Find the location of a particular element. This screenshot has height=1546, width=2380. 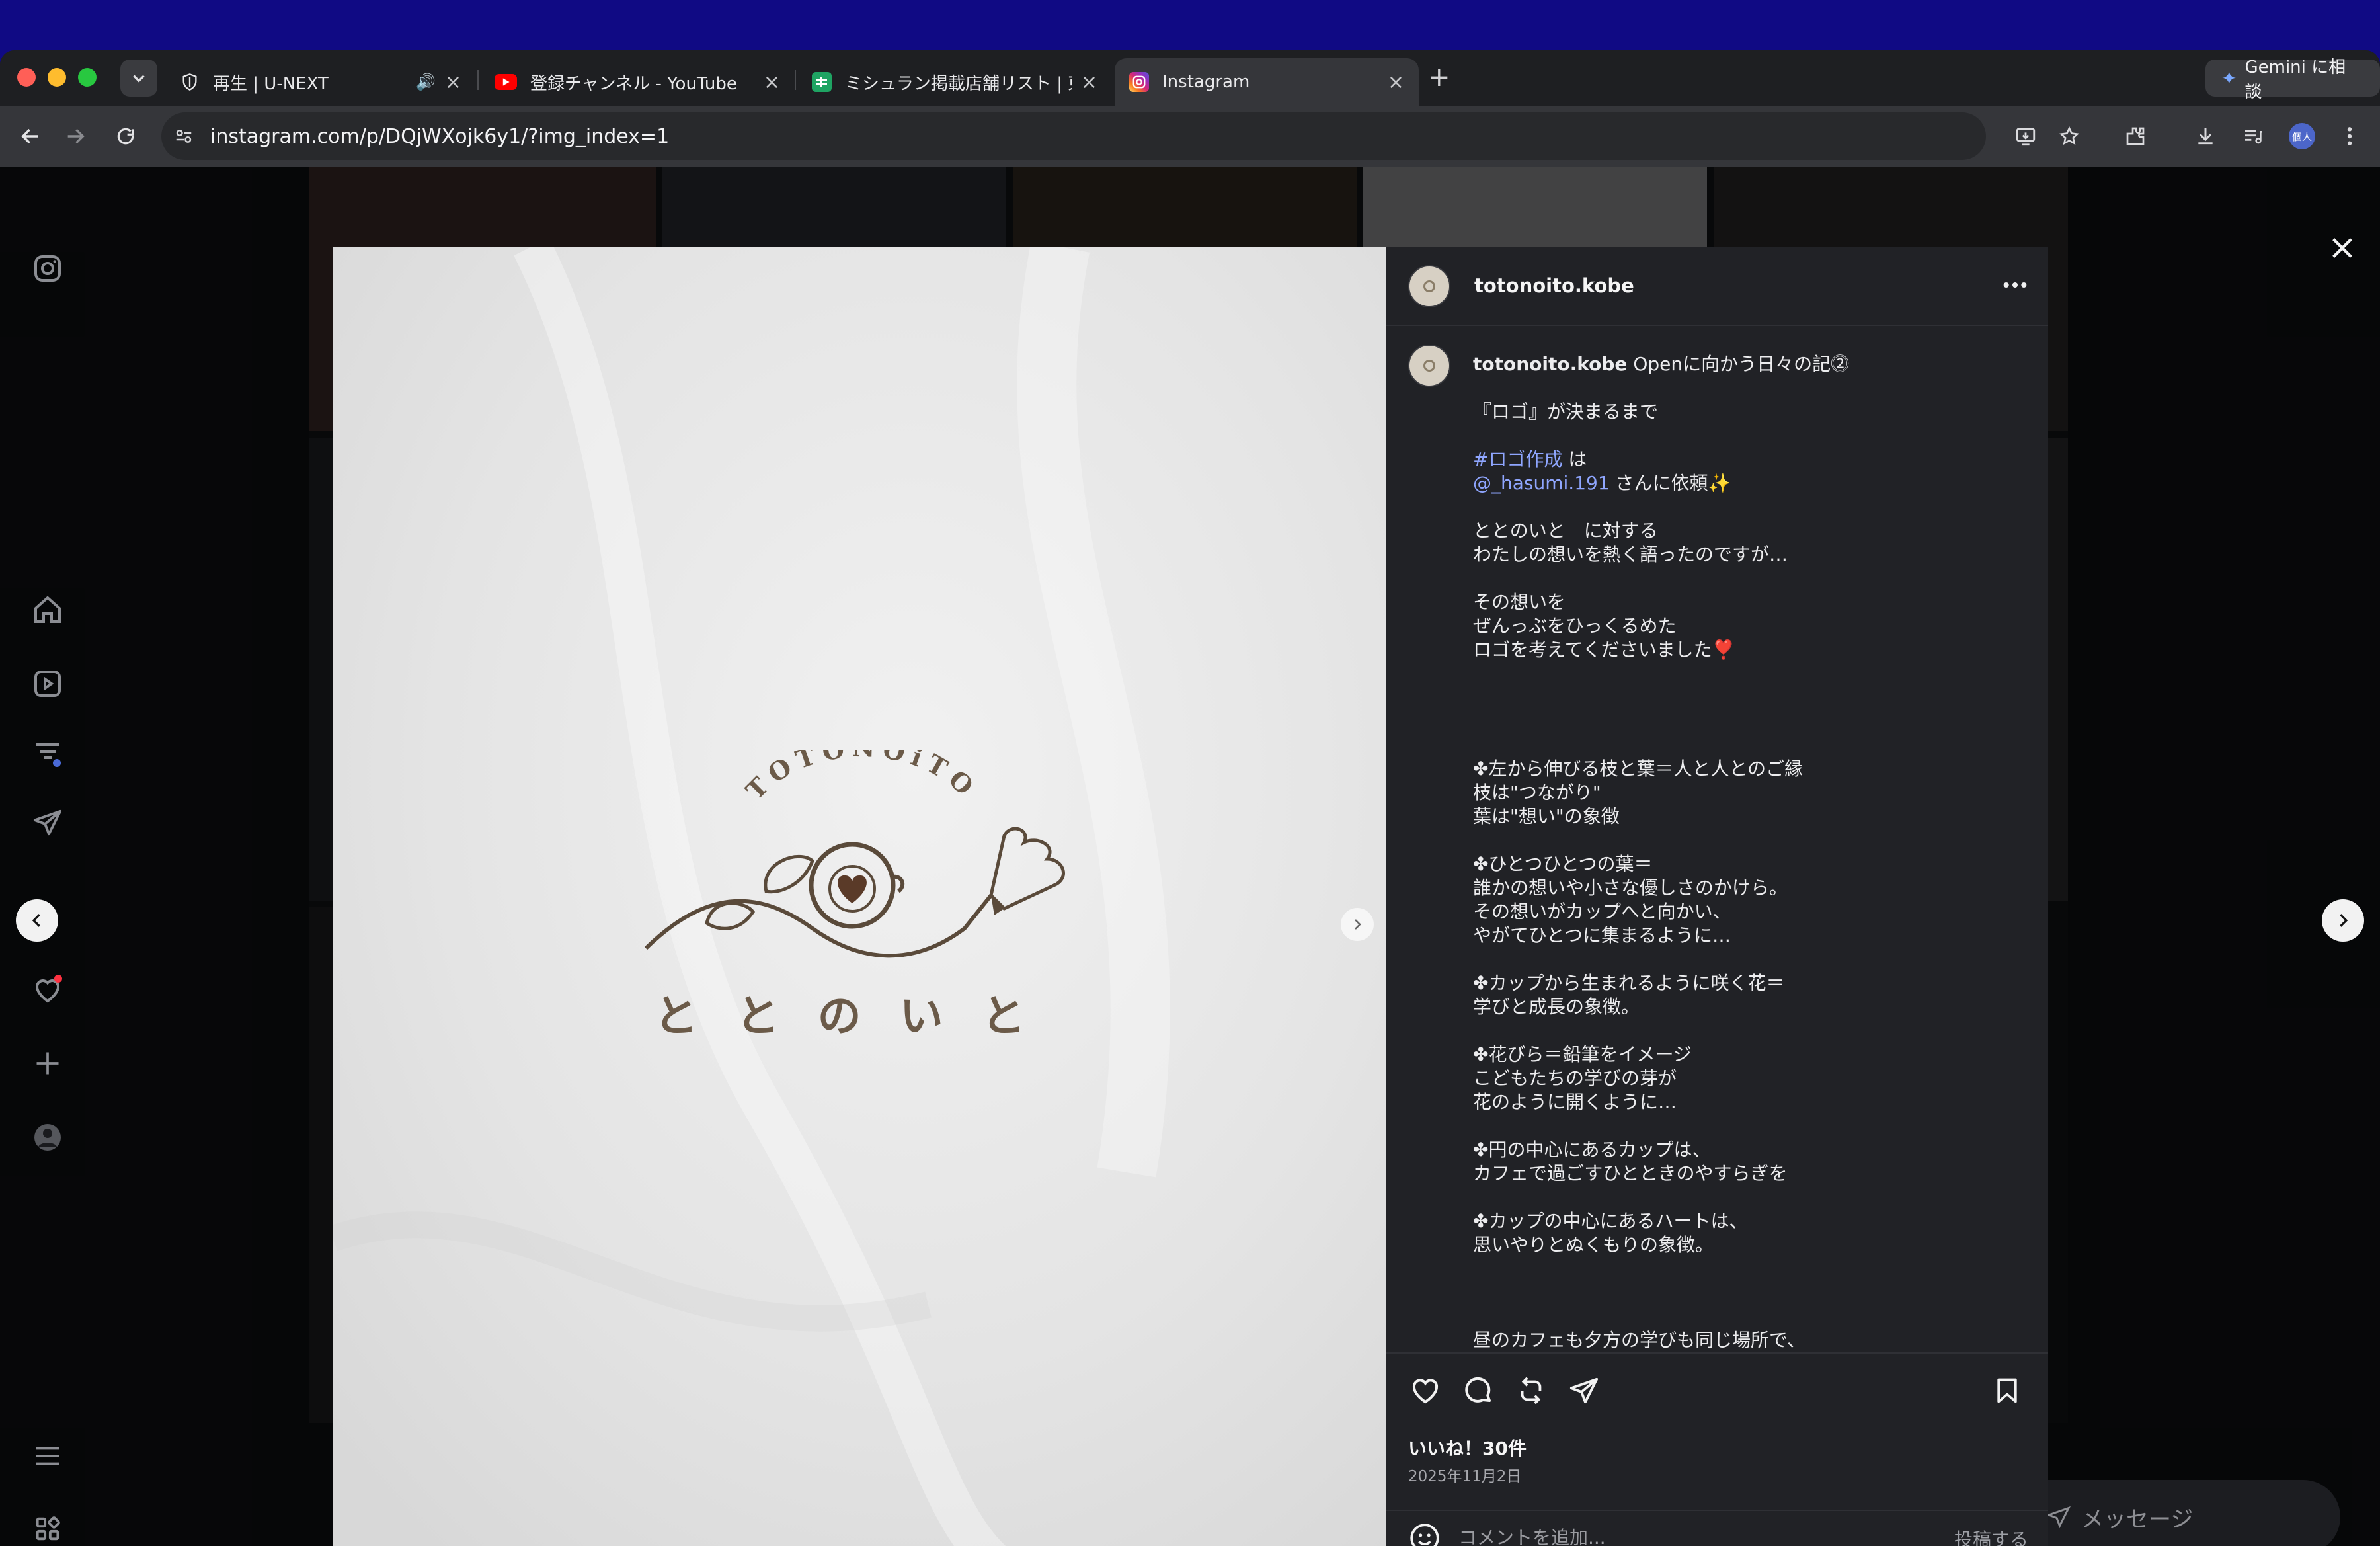

tab-title: 登録チャンネル - YouTube is located at coordinates (633, 83).